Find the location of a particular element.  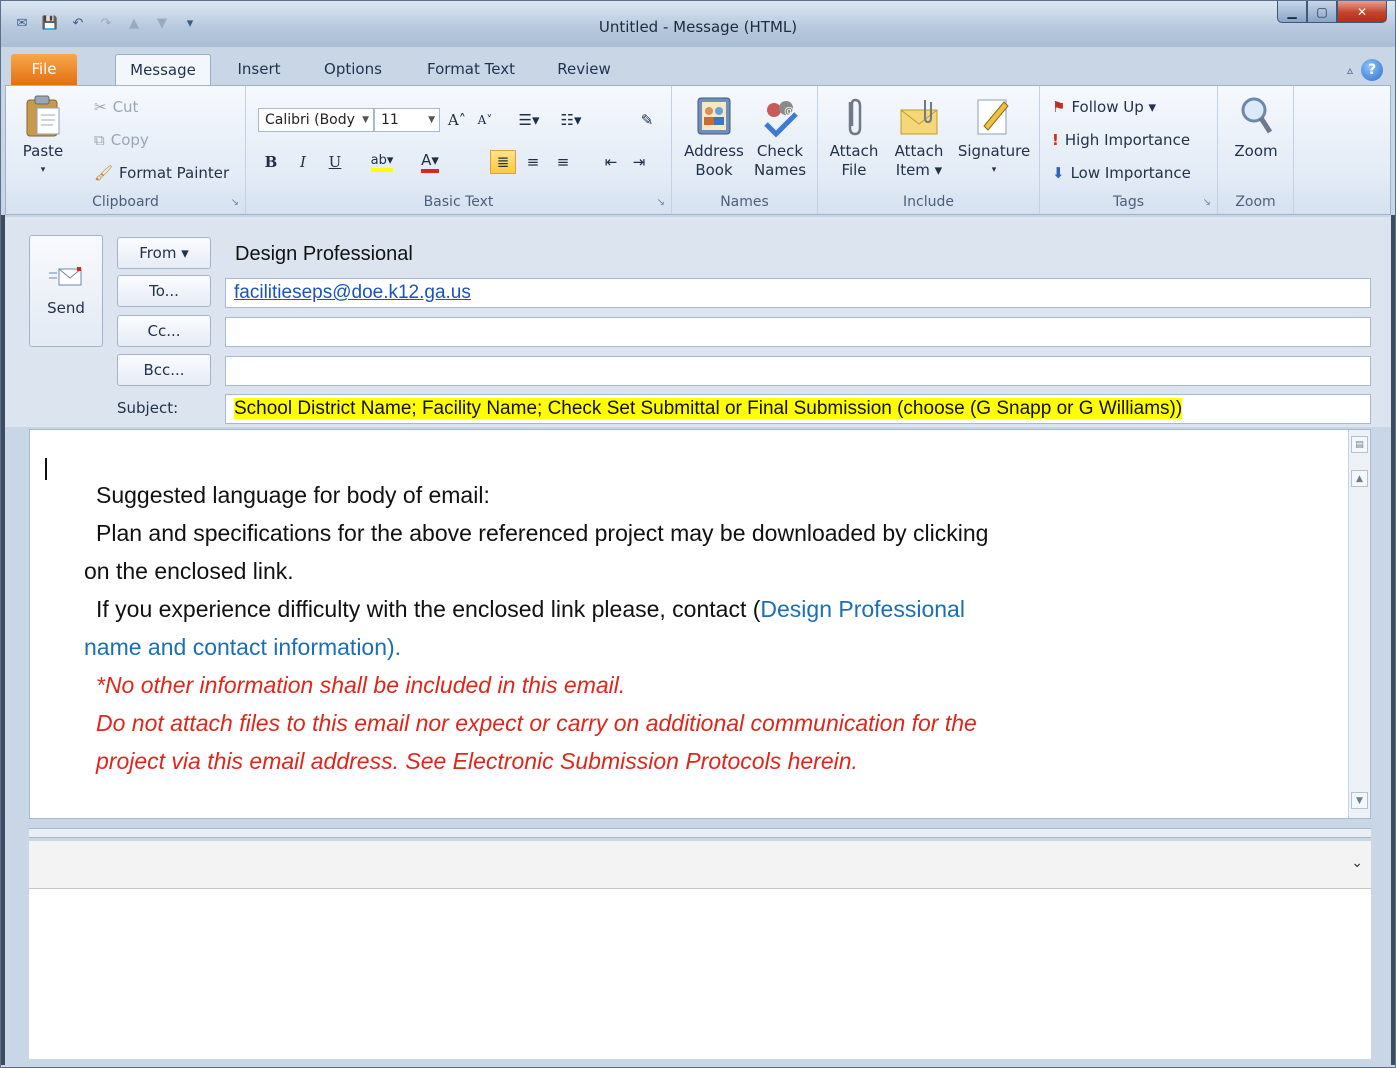

underline-button: U is located at coordinates (335, 162).